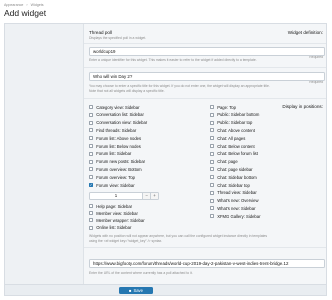 This screenshot has width=332, height=300. What do you see at coordinates (302, 106) in the screenshot?
I see `positions-label: Display in positions:` at bounding box center [302, 106].